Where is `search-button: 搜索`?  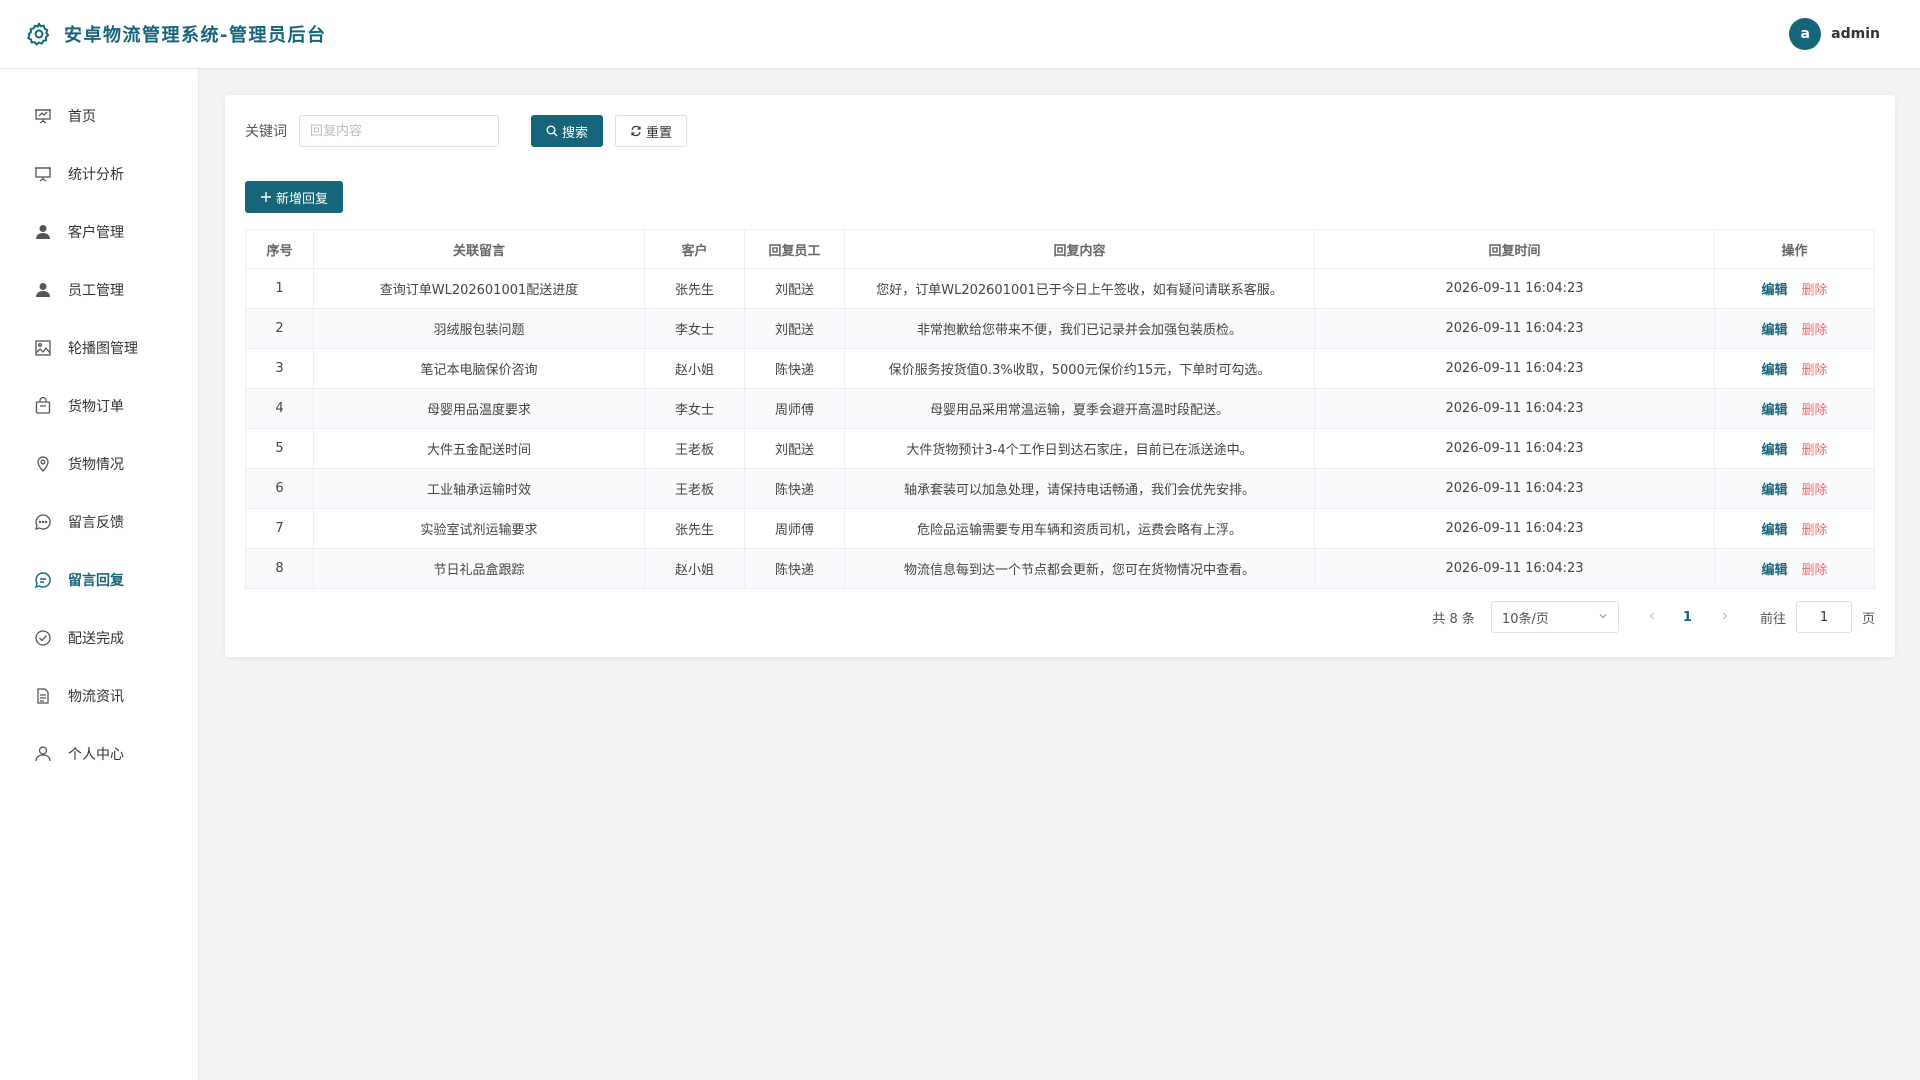 search-button: 搜索 is located at coordinates (567, 131).